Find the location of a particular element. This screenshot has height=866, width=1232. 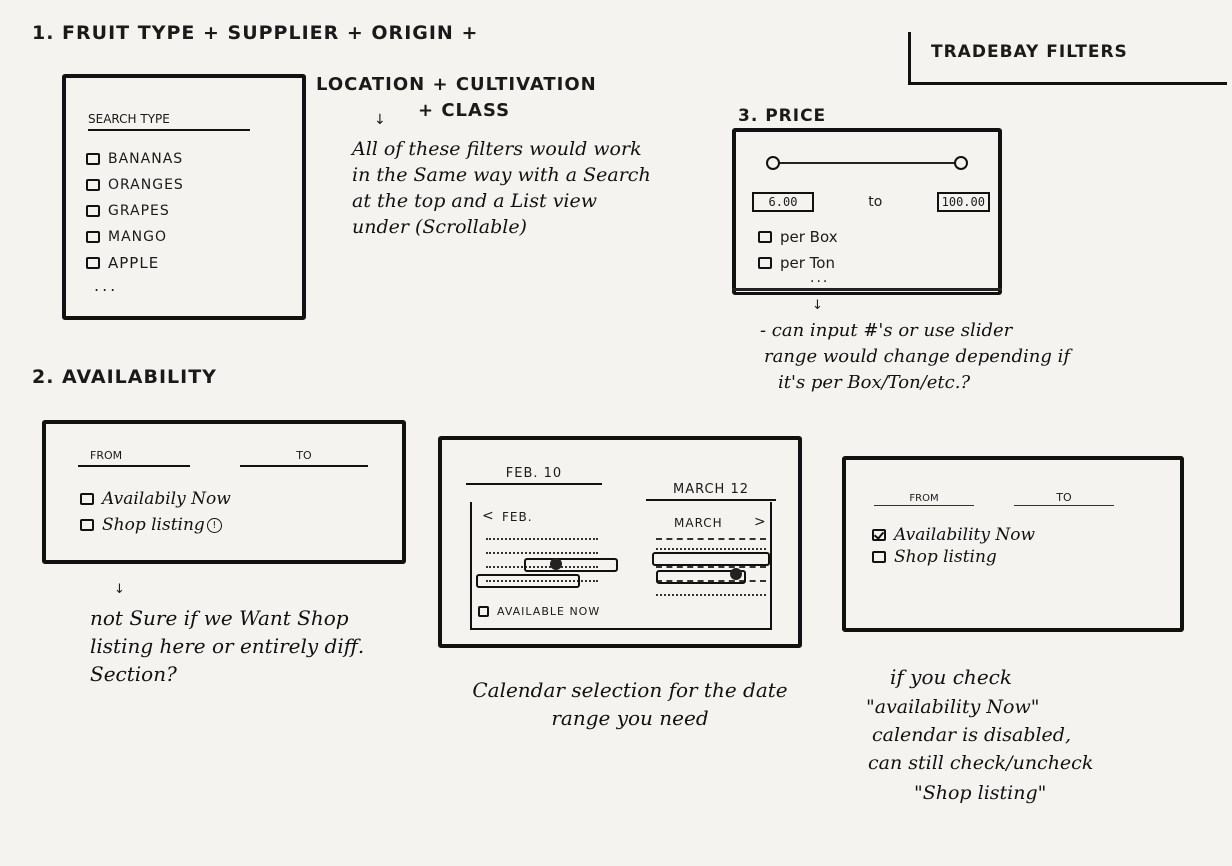

header-title-line2: LOCATION + CULTIVATION is located at coordinates (456, 84).